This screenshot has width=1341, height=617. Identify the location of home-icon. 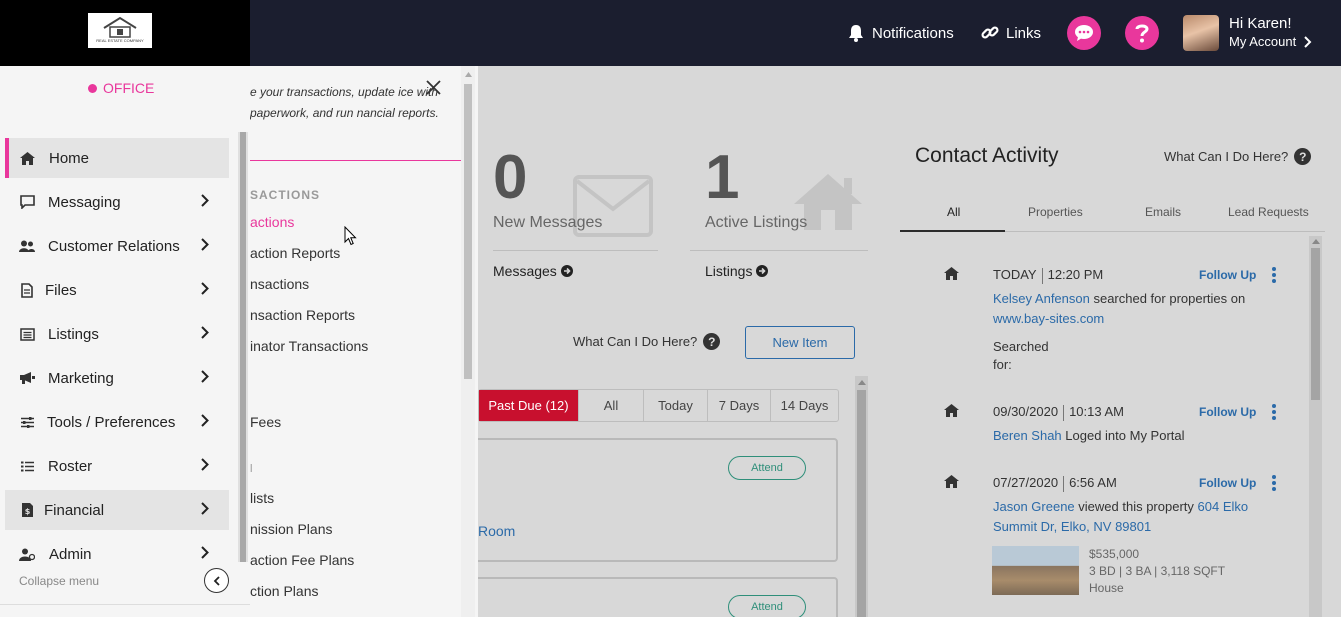
(27, 158).